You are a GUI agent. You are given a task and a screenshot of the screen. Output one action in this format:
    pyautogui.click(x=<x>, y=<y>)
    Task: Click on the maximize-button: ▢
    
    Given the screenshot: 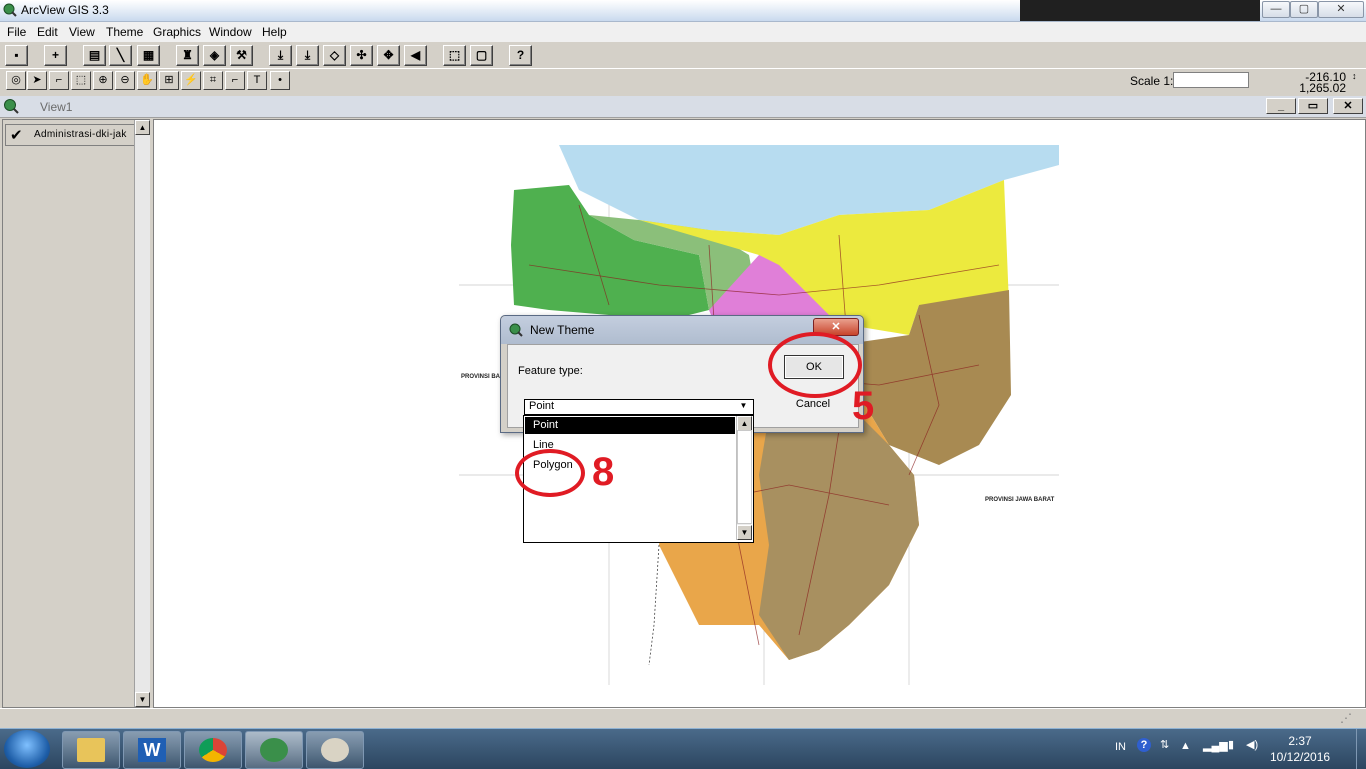 What is the action you would take?
    pyautogui.click(x=1304, y=9)
    